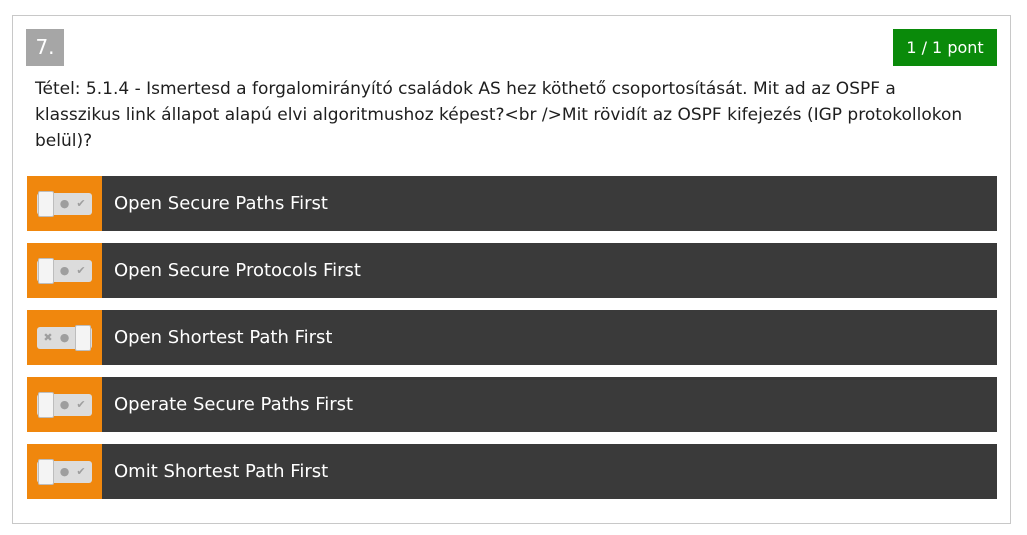  I want to click on answer-option-label: Open Secure Paths First, so click(221, 203).